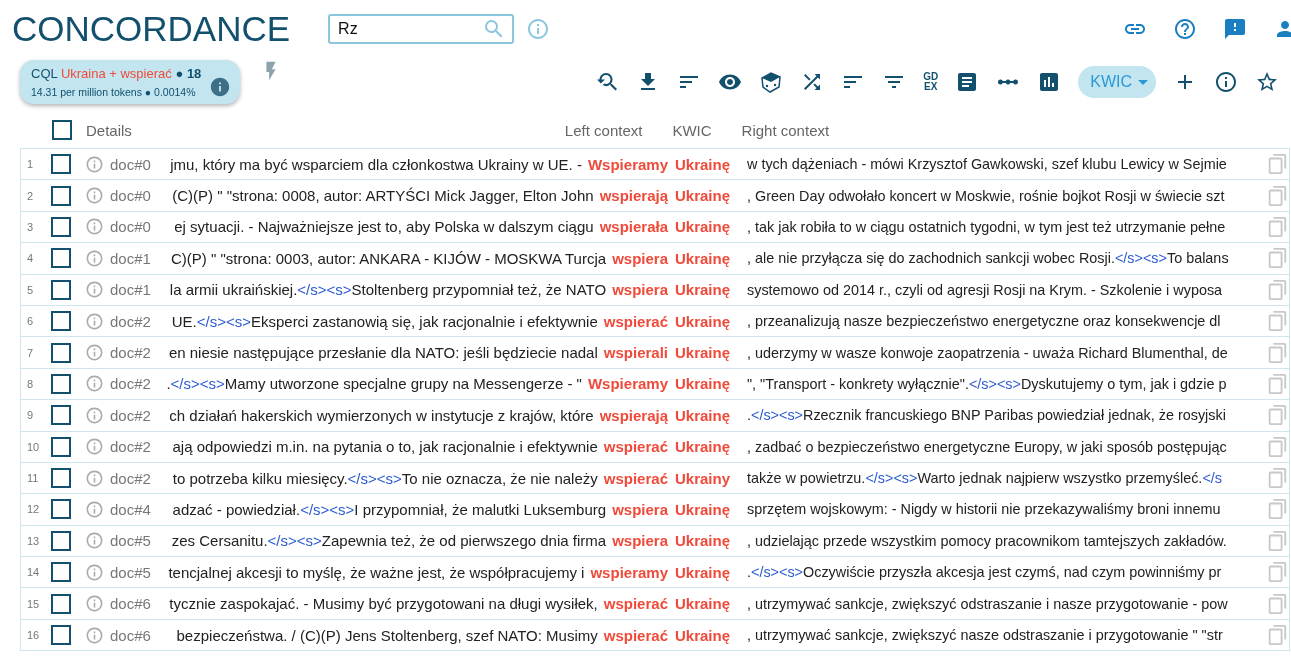 This screenshot has width=1291, height=658. I want to click on row-number: 2, so click(30, 195).